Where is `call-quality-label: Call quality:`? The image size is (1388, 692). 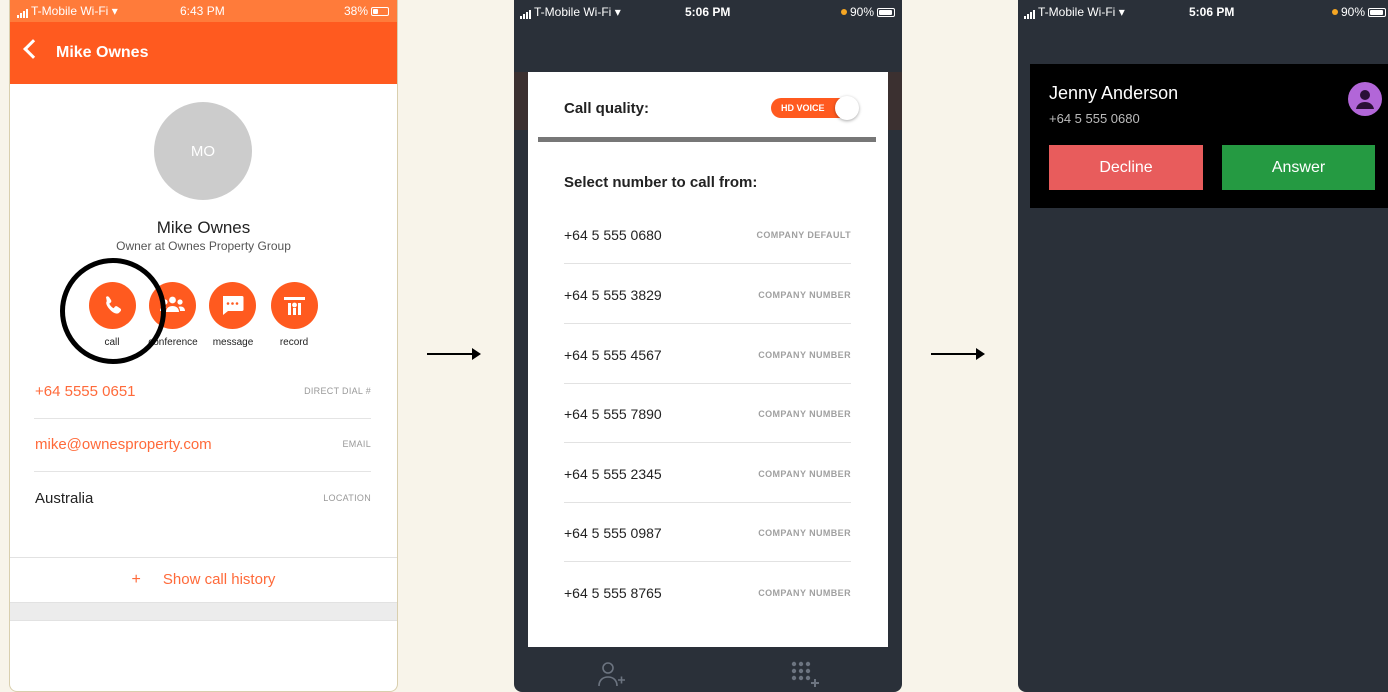
call-quality-label: Call quality: is located at coordinates (607, 108).